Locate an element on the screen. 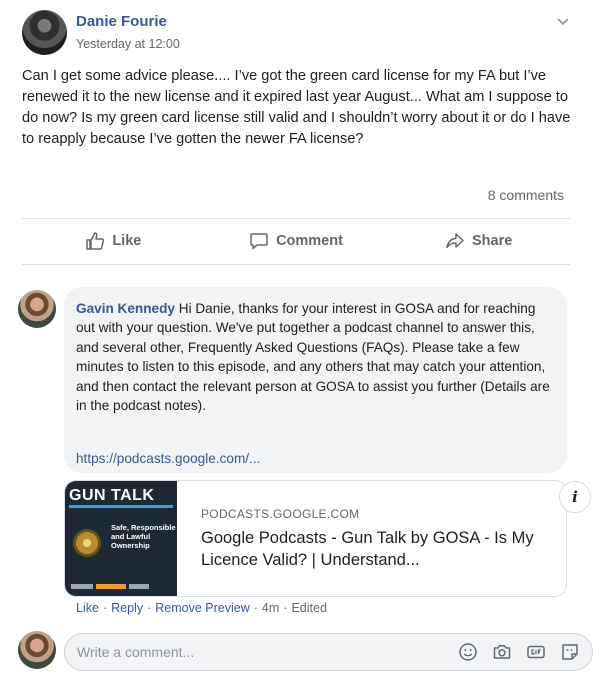  share-arrow-icon is located at coordinates (455, 241).